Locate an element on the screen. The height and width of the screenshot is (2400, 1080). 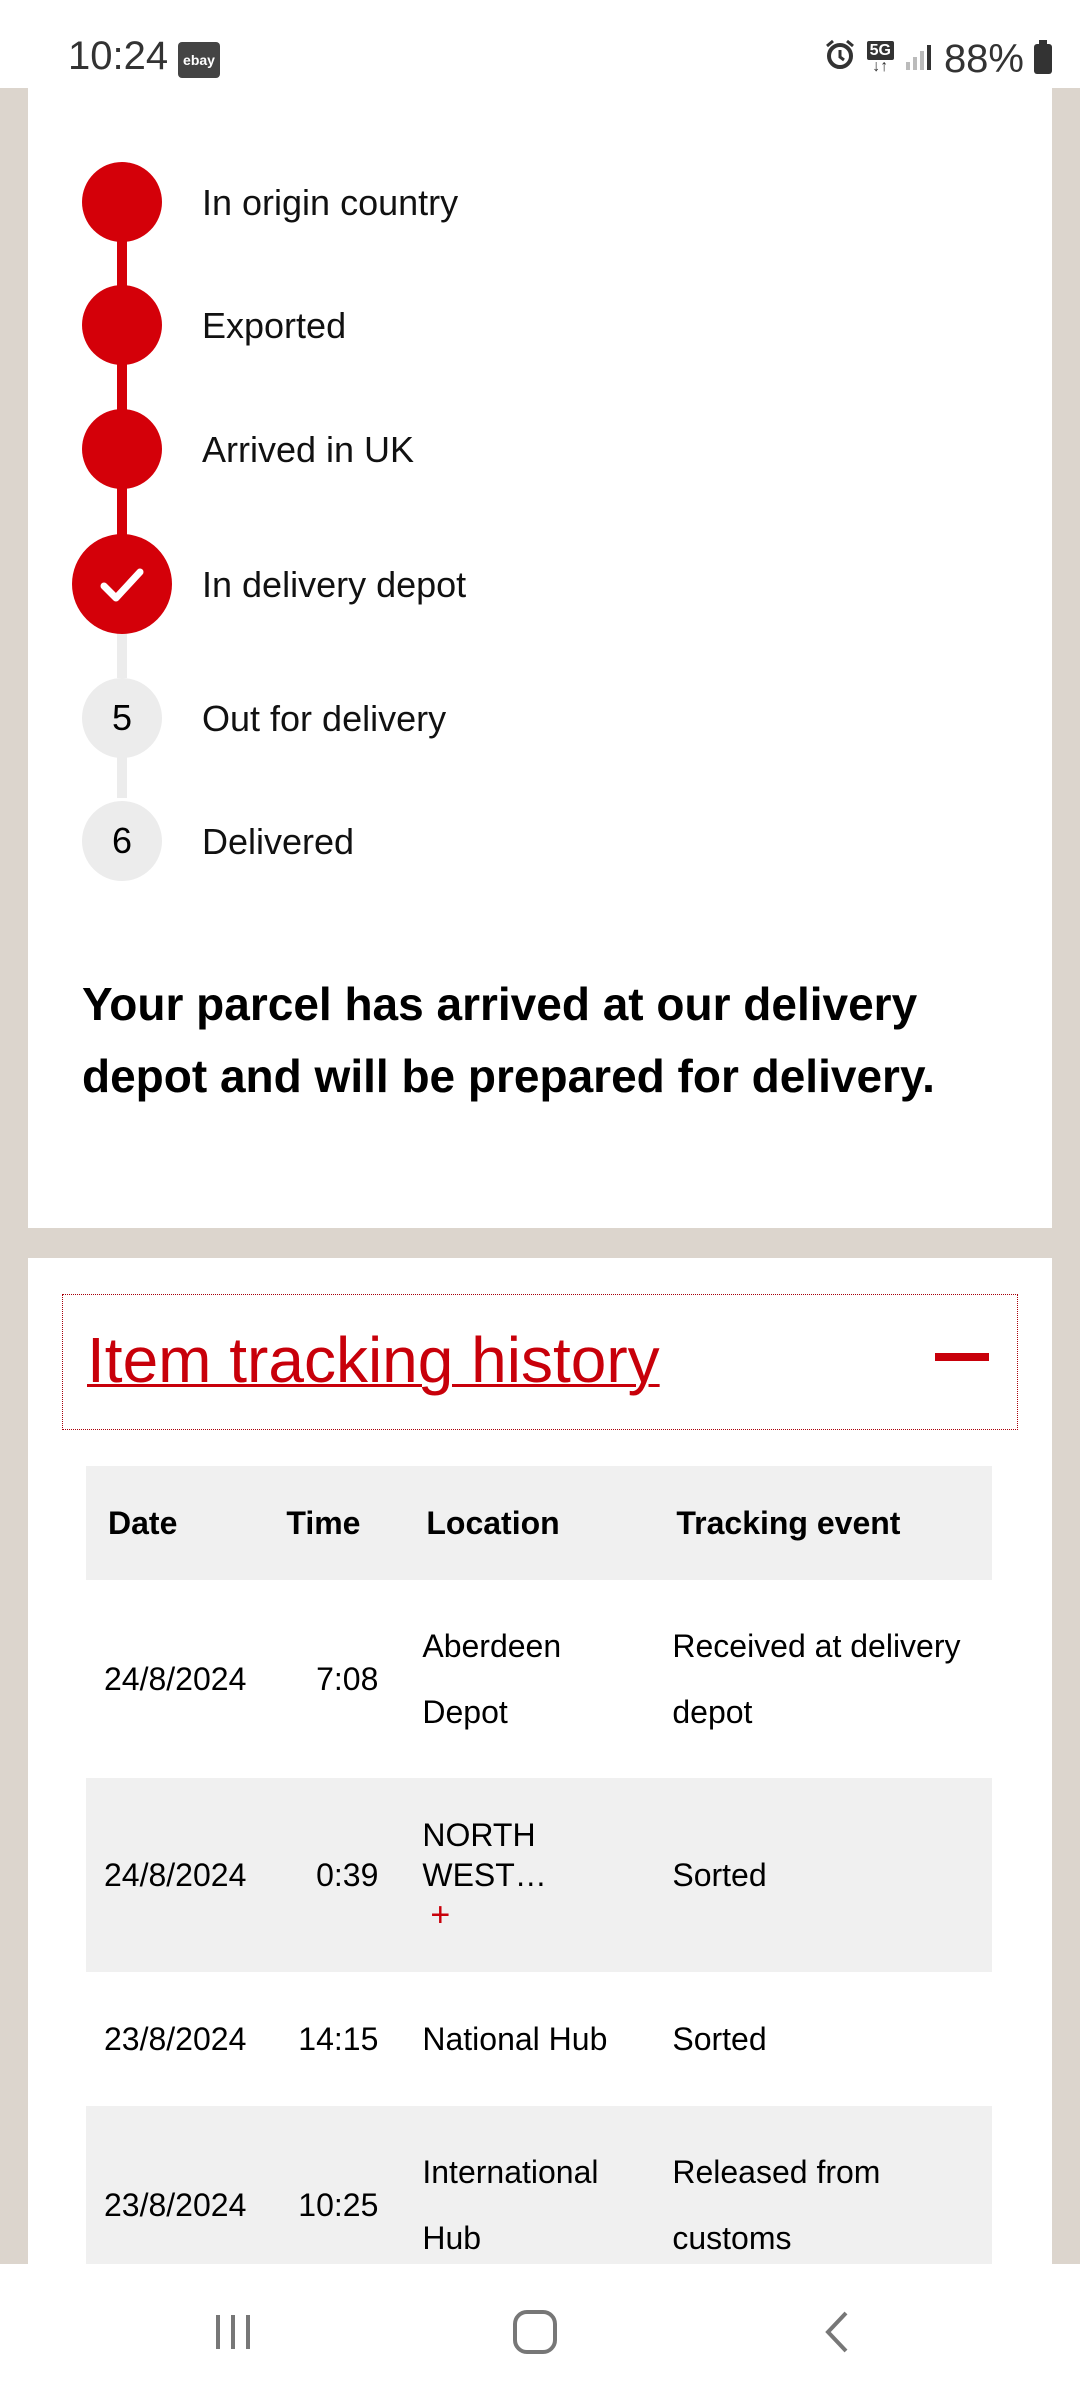
cell-location: NORTH WEST… + is located at coordinates (529, 1875).